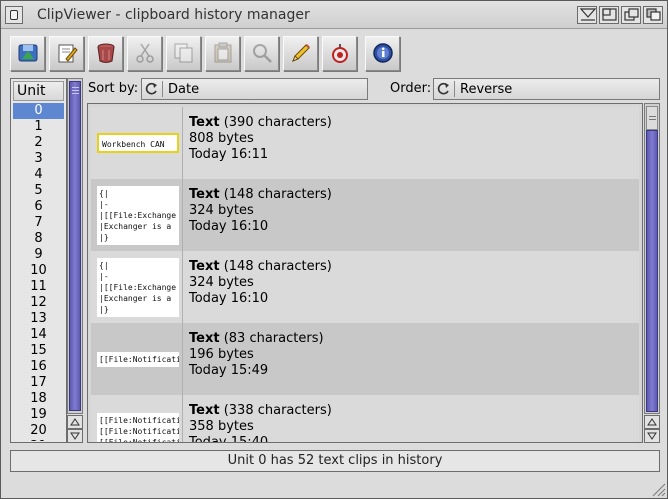 This screenshot has height=499, width=668. I want to click on unit-list-item: 14, so click(38, 335).